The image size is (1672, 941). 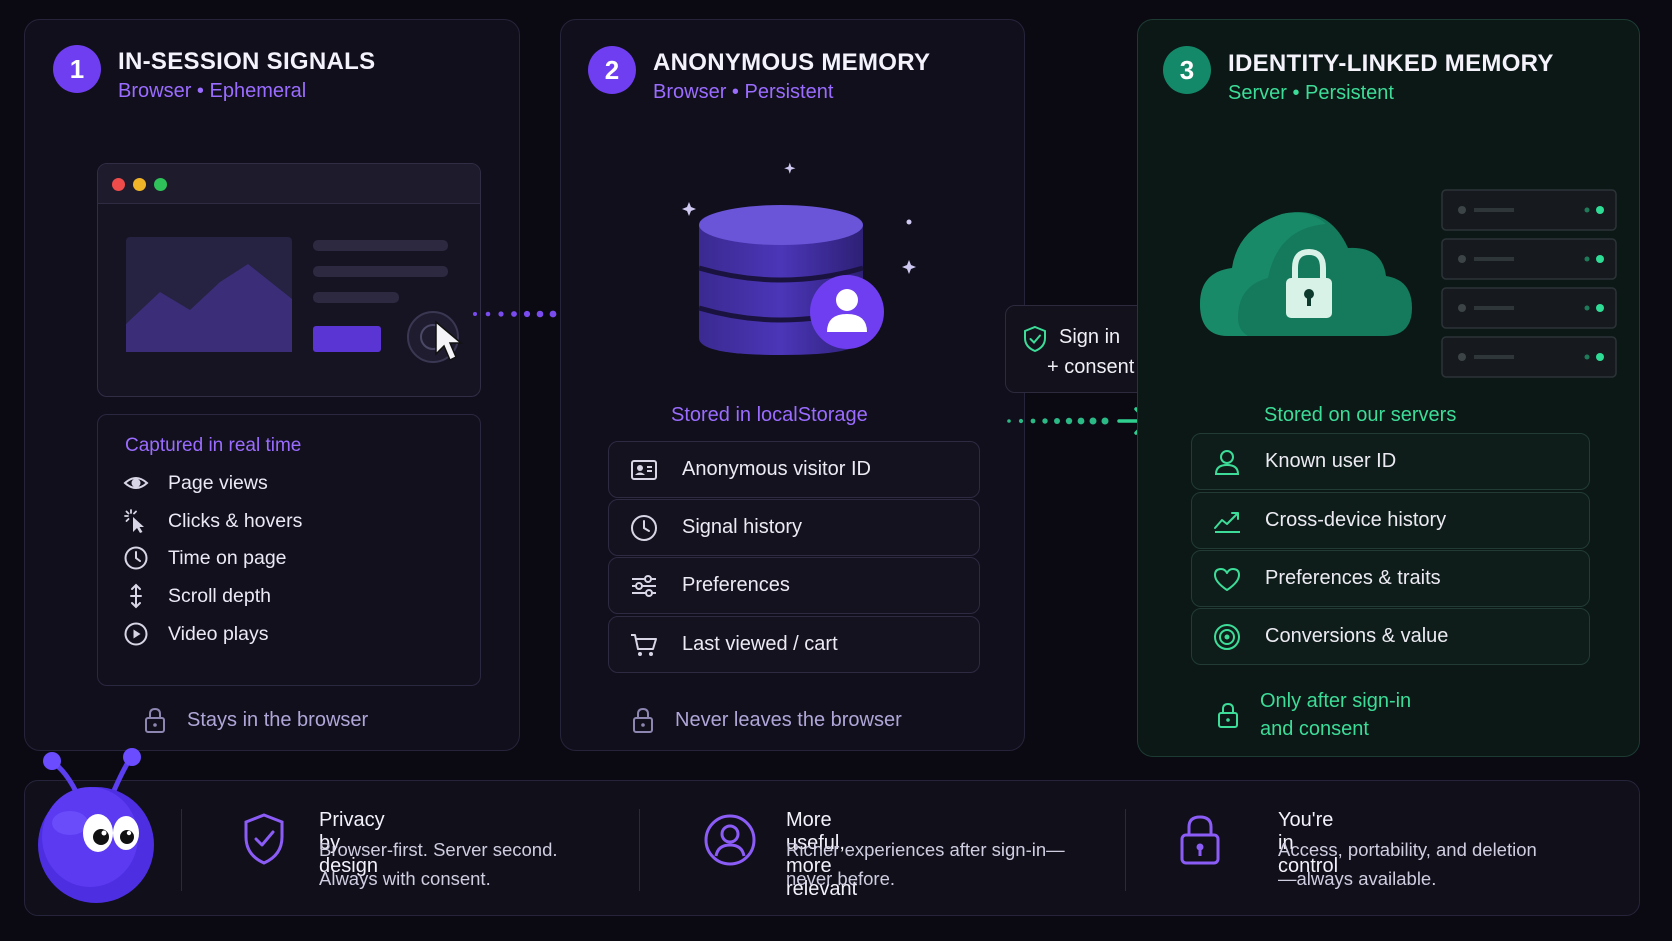 I want to click on chart-line-icon, so click(x=1227, y=522).